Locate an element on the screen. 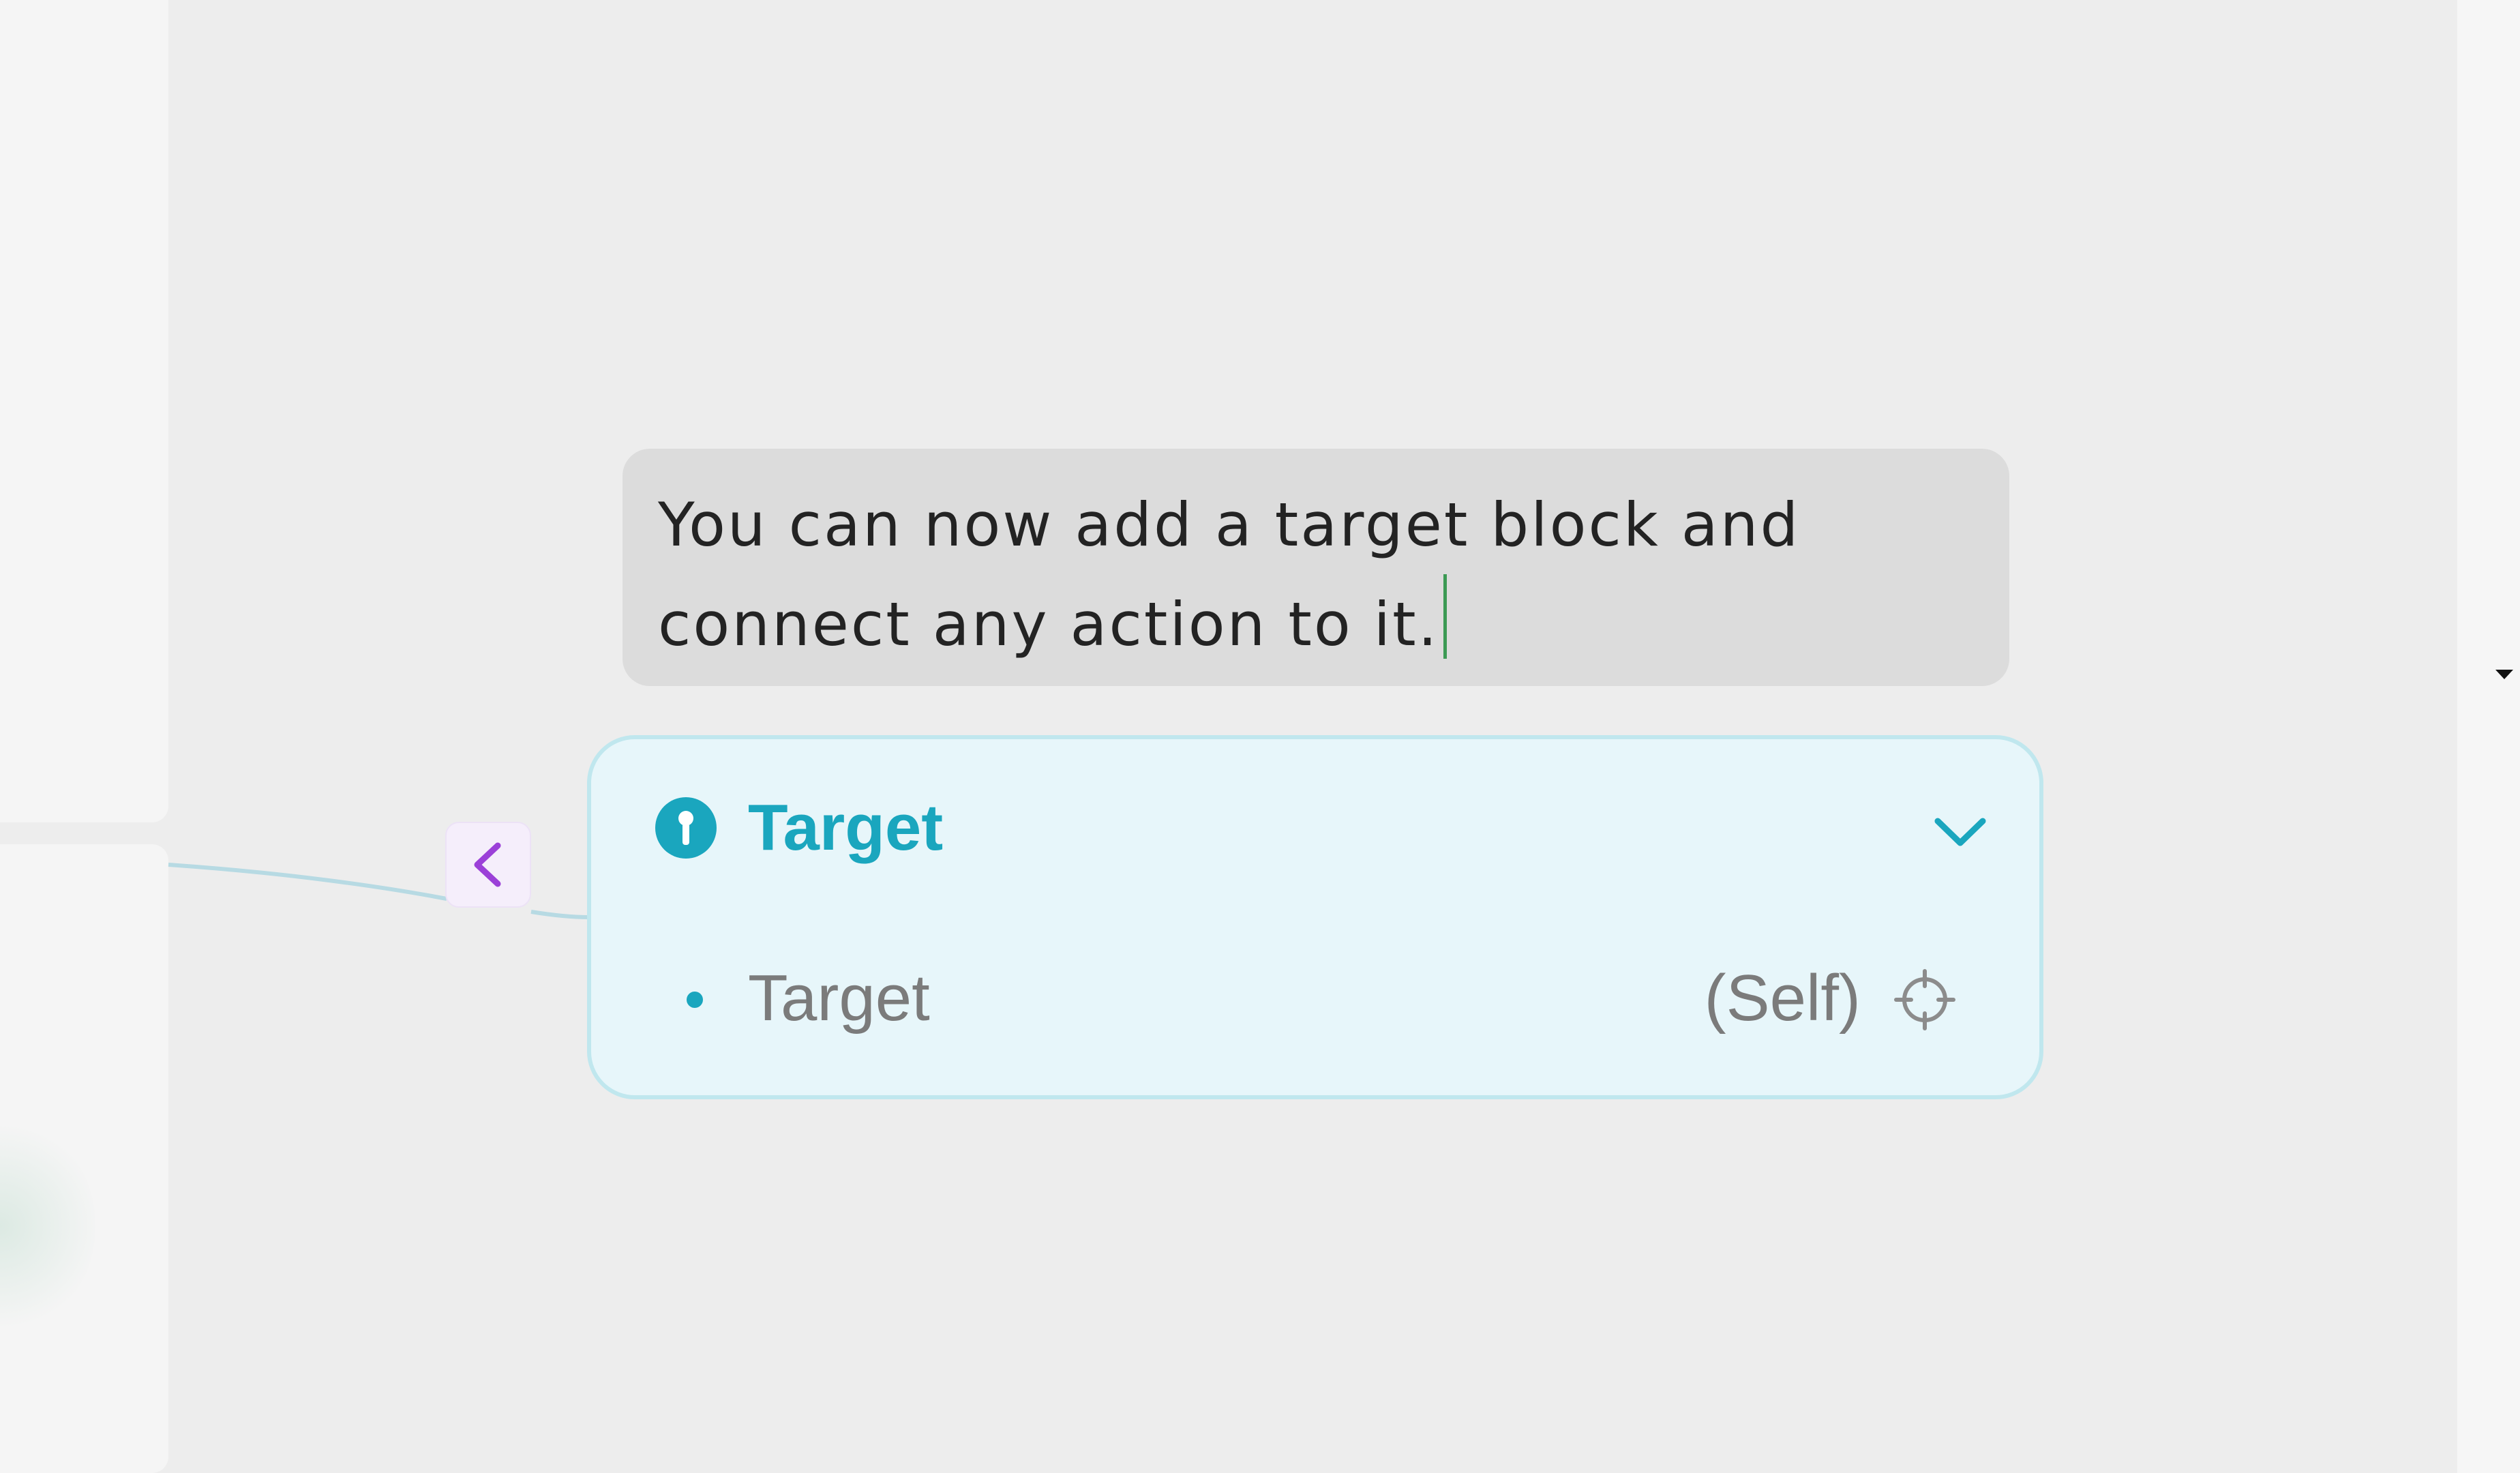 The image size is (2520, 1473). target-field-value: (Self) is located at coordinates (1783, 998).